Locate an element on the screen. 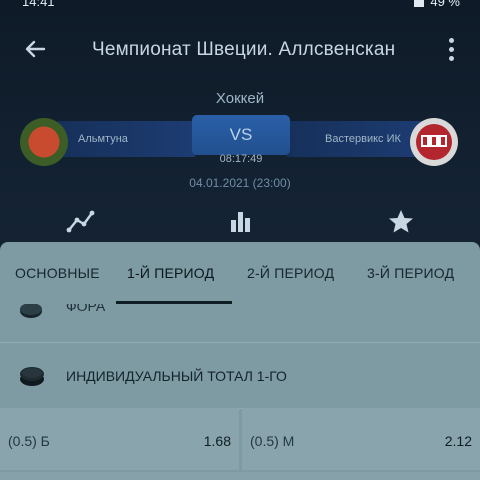  away-team-logo is located at coordinates (434, 142).